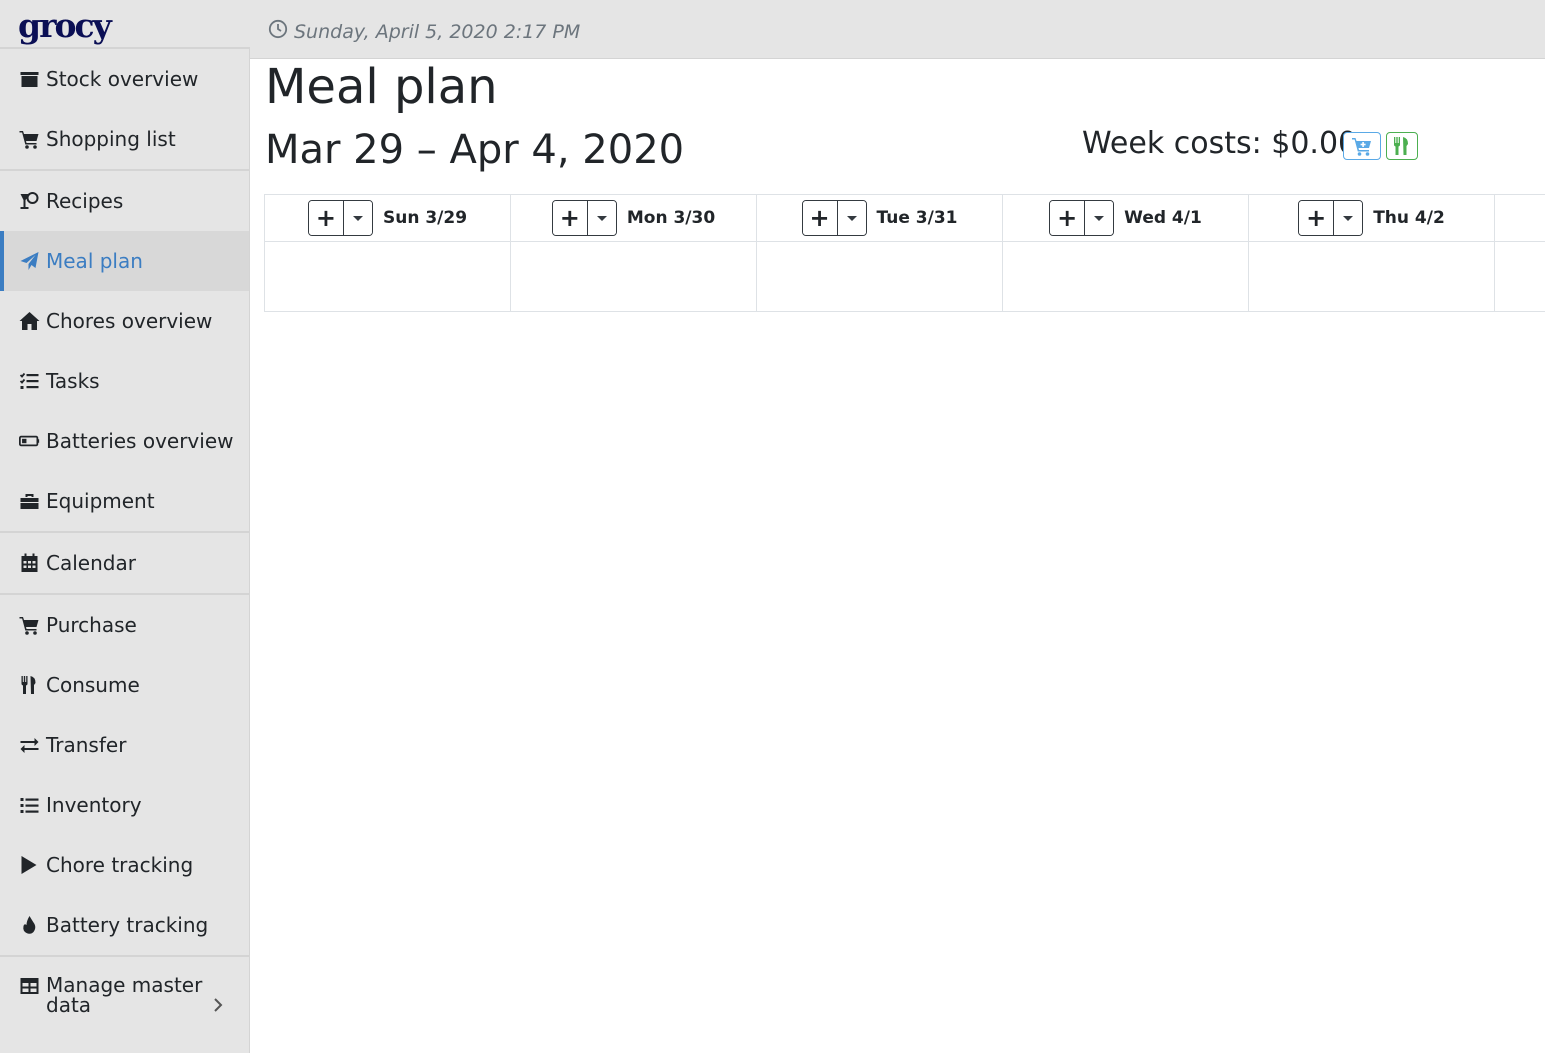 Image resolution: width=1545 pixels, height=1053 pixels. I want to click on calendar-body-row, so click(904, 277).